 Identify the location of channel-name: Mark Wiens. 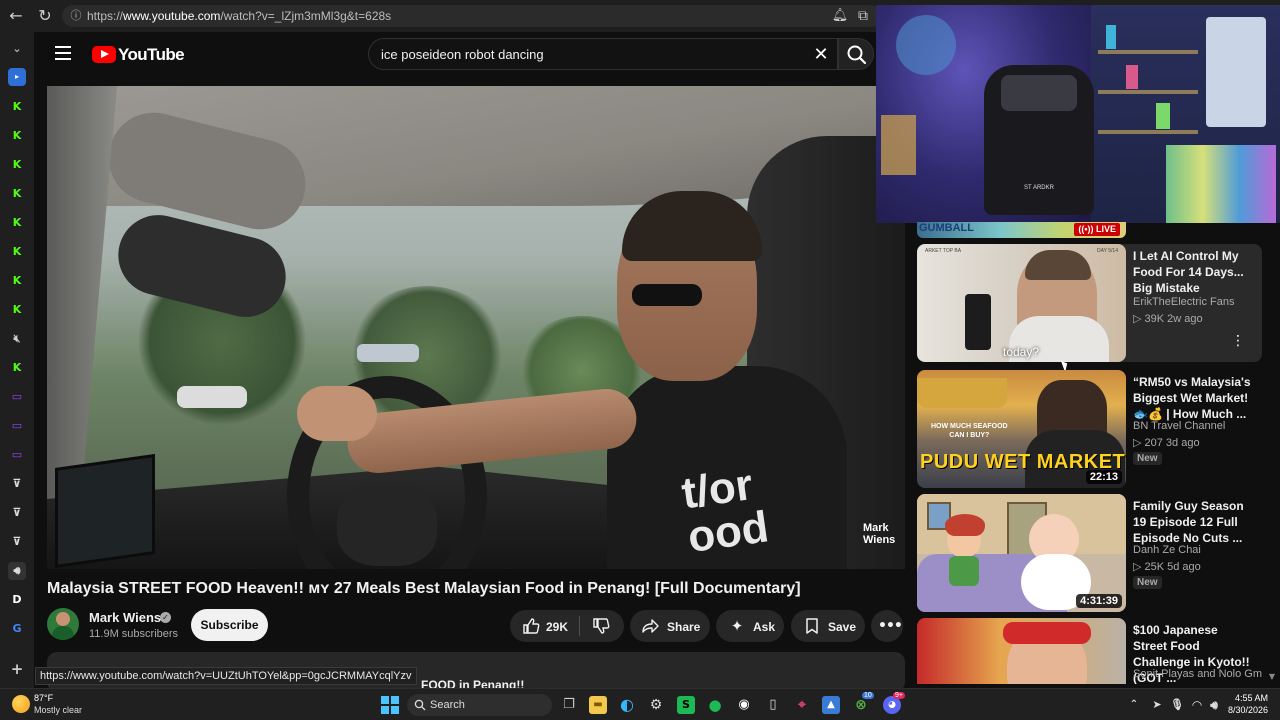
(125, 617).